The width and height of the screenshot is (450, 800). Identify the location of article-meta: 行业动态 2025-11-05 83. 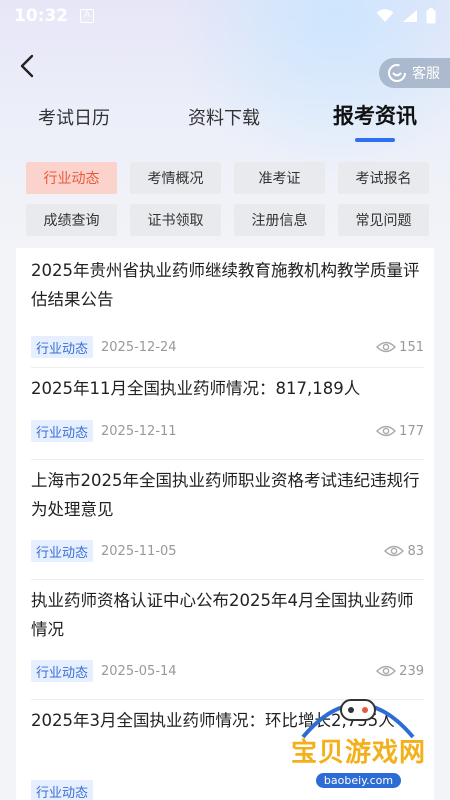
(227, 551).